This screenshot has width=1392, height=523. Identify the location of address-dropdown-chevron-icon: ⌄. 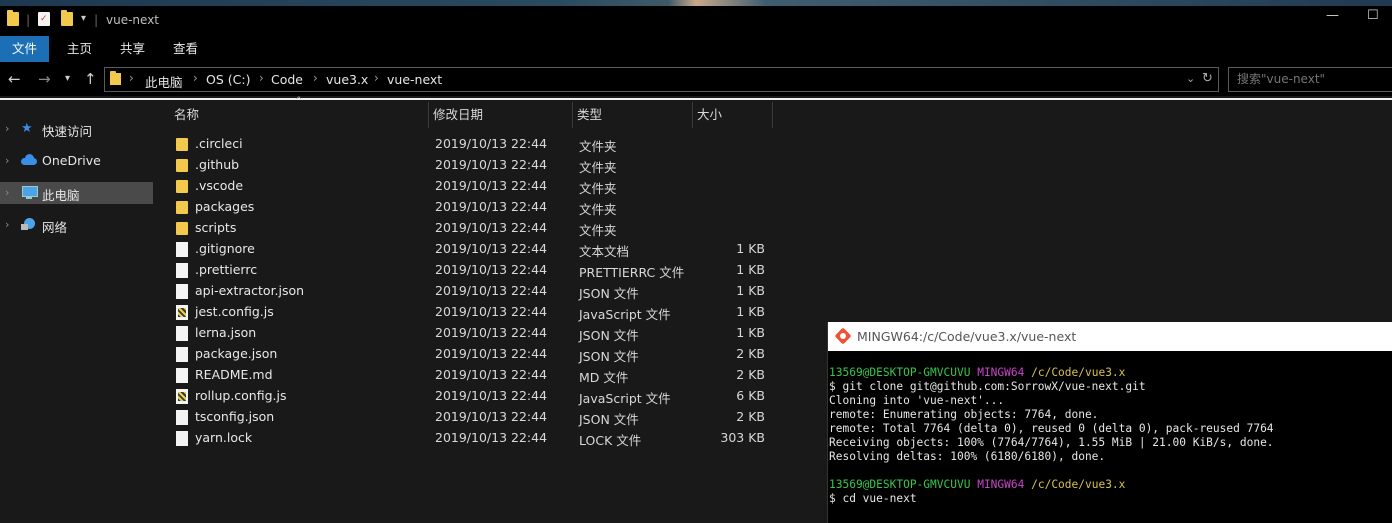
(1190, 78).